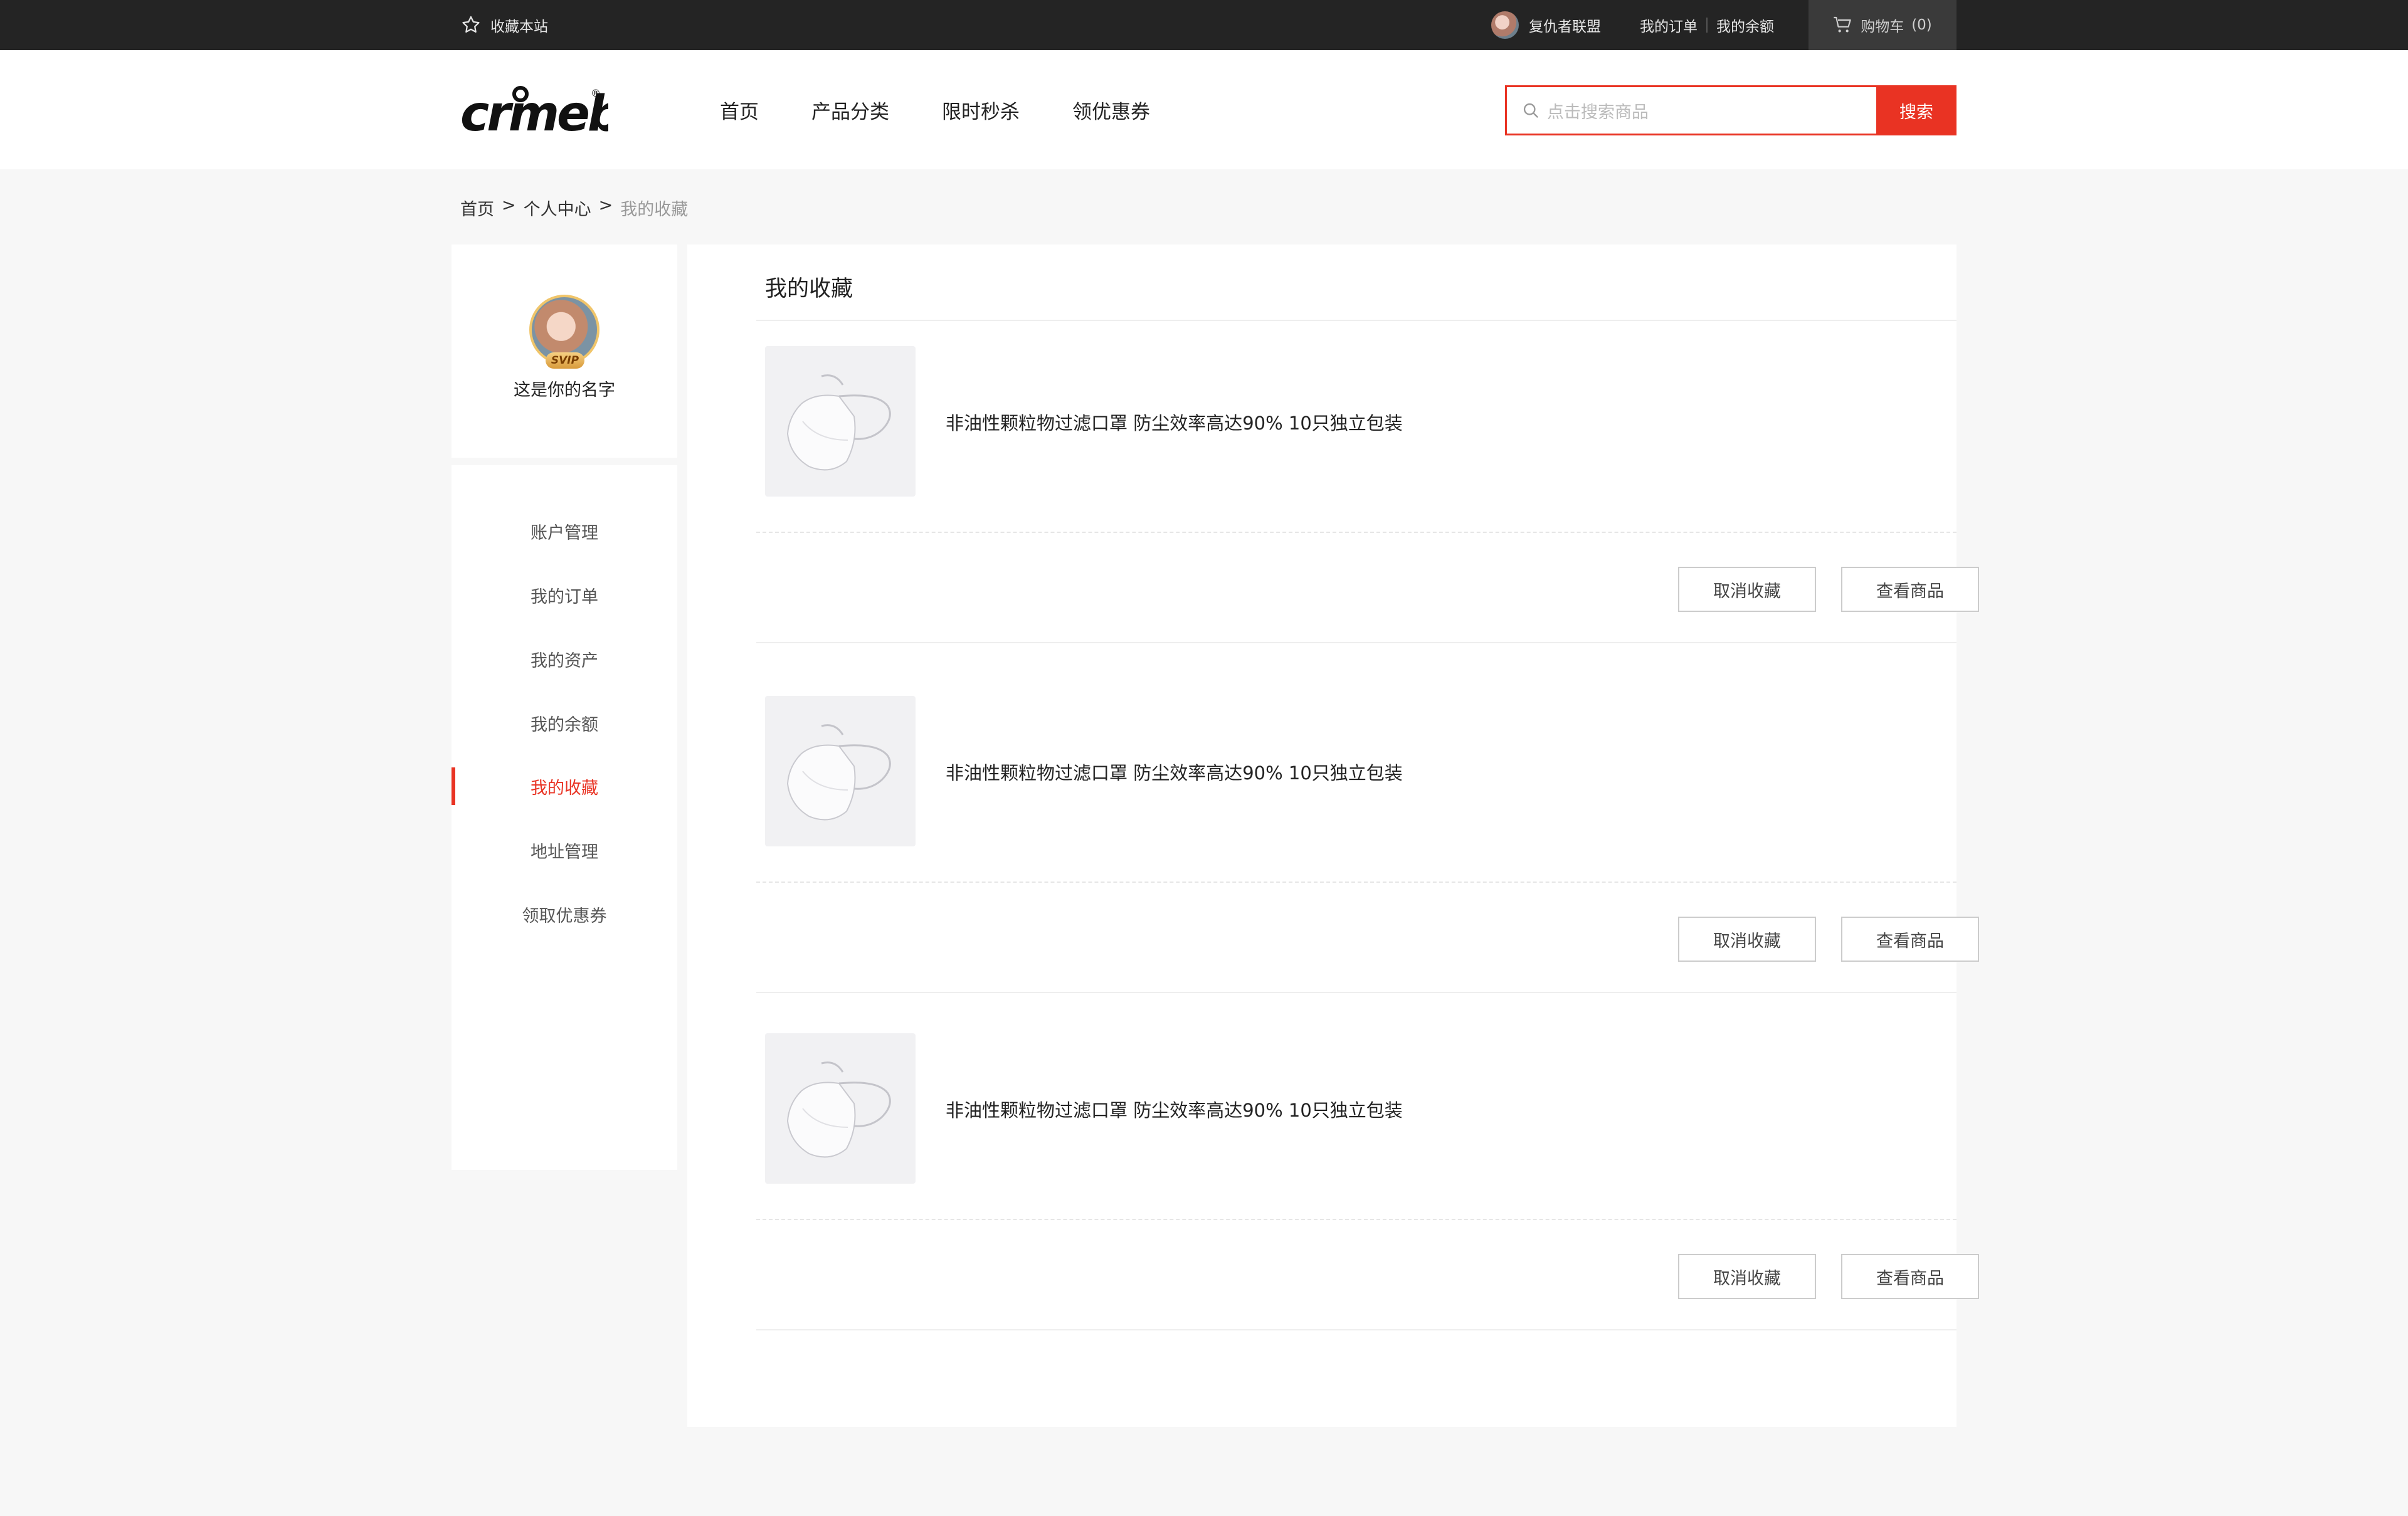  I want to click on cart-icon, so click(1843, 25).